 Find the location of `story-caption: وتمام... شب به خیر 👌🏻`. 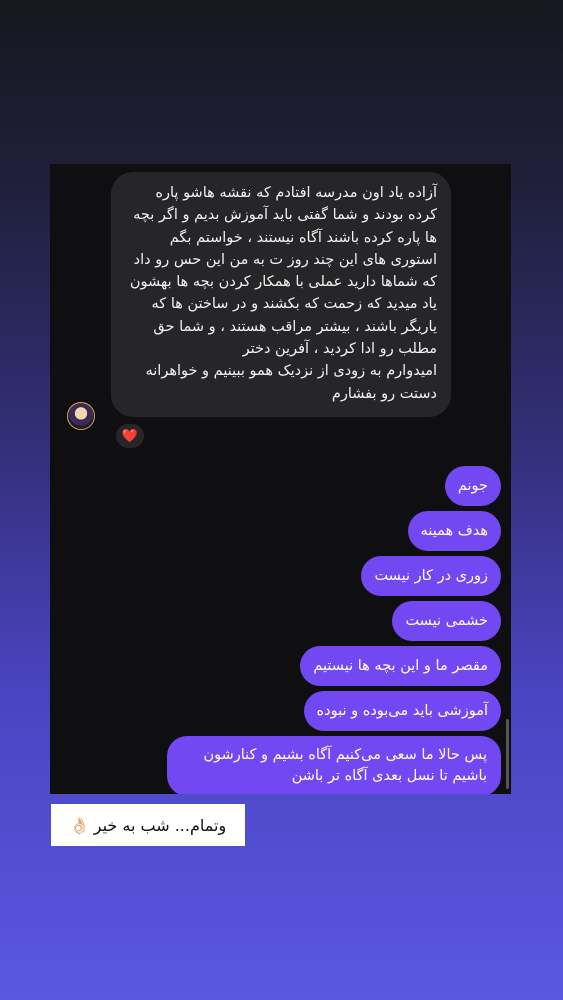

story-caption: وتمام... شب به خیر 👌🏻 is located at coordinates (148, 825).